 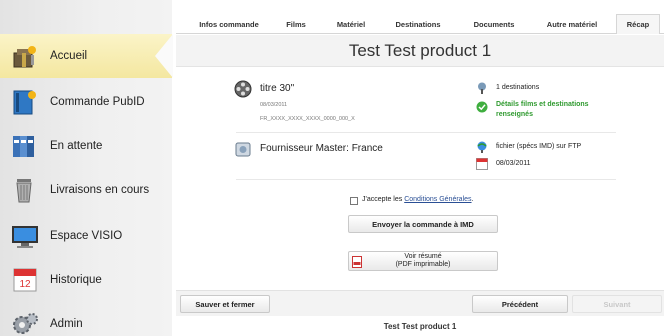 I want to click on sidebar-item-label: Historique, so click(x=76, y=280).